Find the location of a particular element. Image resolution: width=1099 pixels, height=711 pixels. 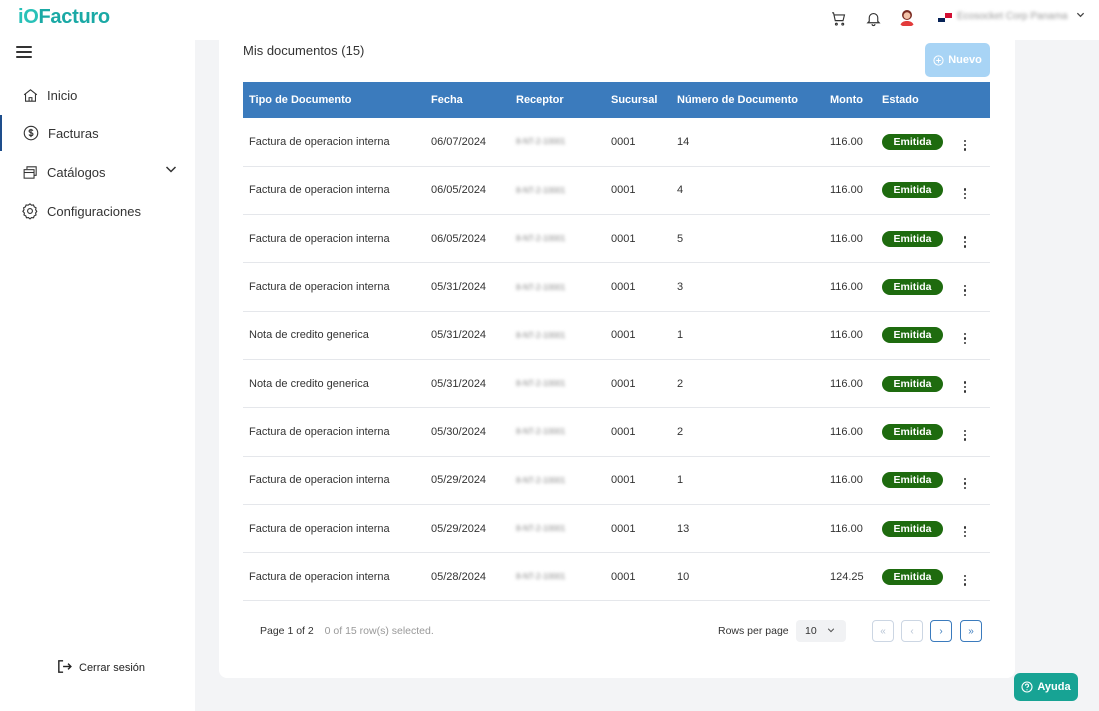

cell-numero: 5 is located at coordinates (680, 238).